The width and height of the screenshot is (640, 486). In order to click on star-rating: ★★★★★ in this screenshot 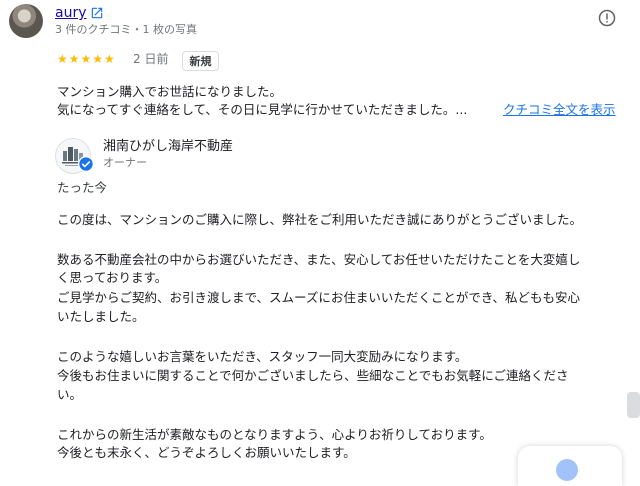, I will do `click(86, 59)`.